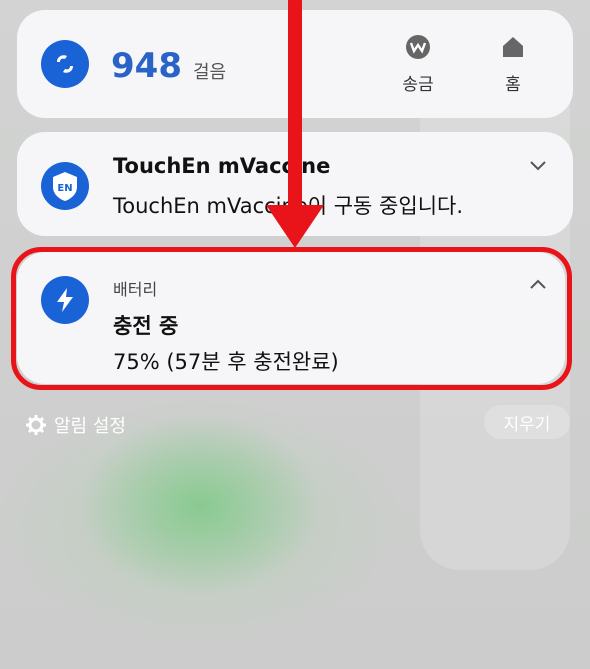 Image resolution: width=590 pixels, height=669 pixels. Describe the element at coordinates (513, 85) in the screenshot. I see `home-label: 홈` at that location.